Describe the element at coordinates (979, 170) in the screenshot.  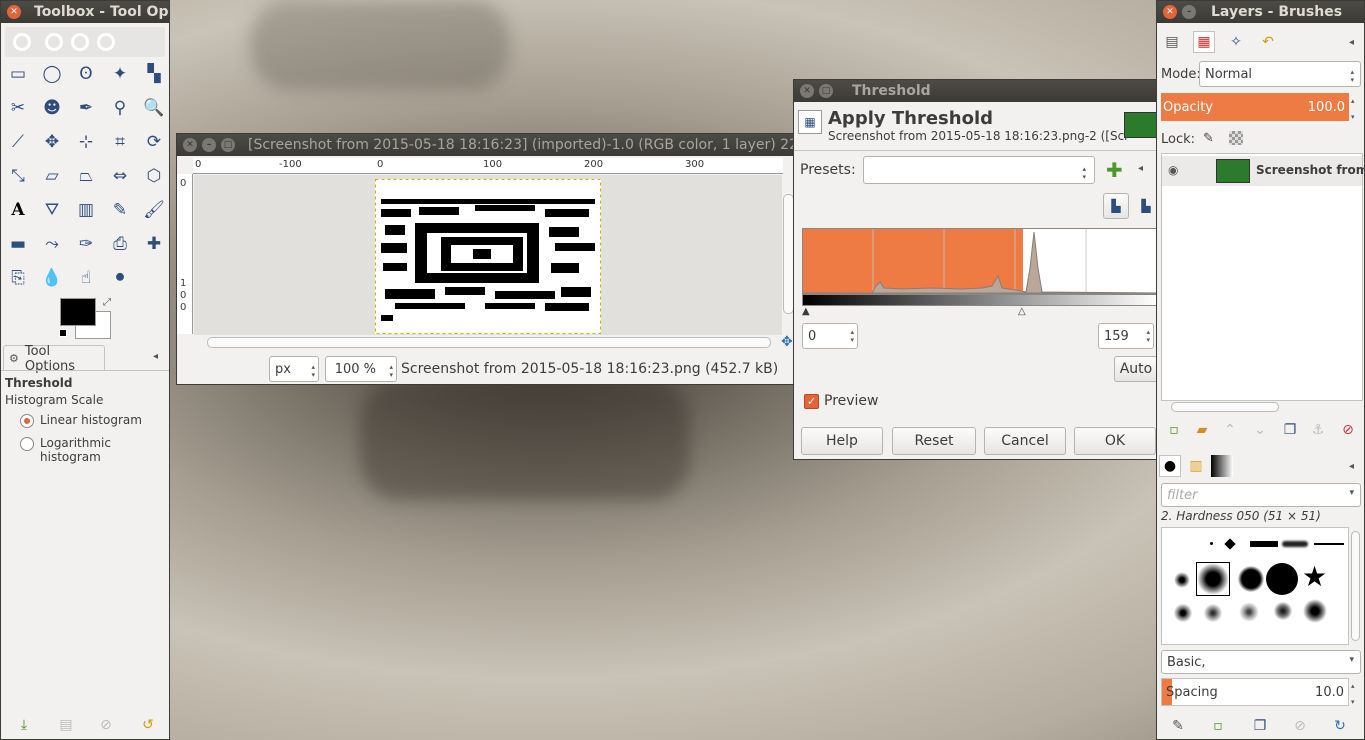
I see `presets-combo: ▴ ▾` at that location.